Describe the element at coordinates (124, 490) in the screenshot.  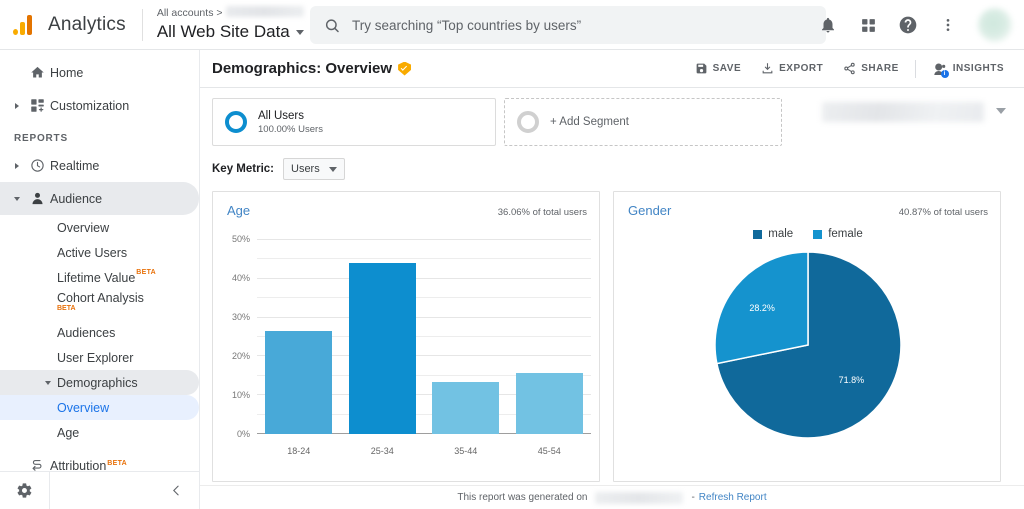
I see `collapse-sidebar-button` at that location.